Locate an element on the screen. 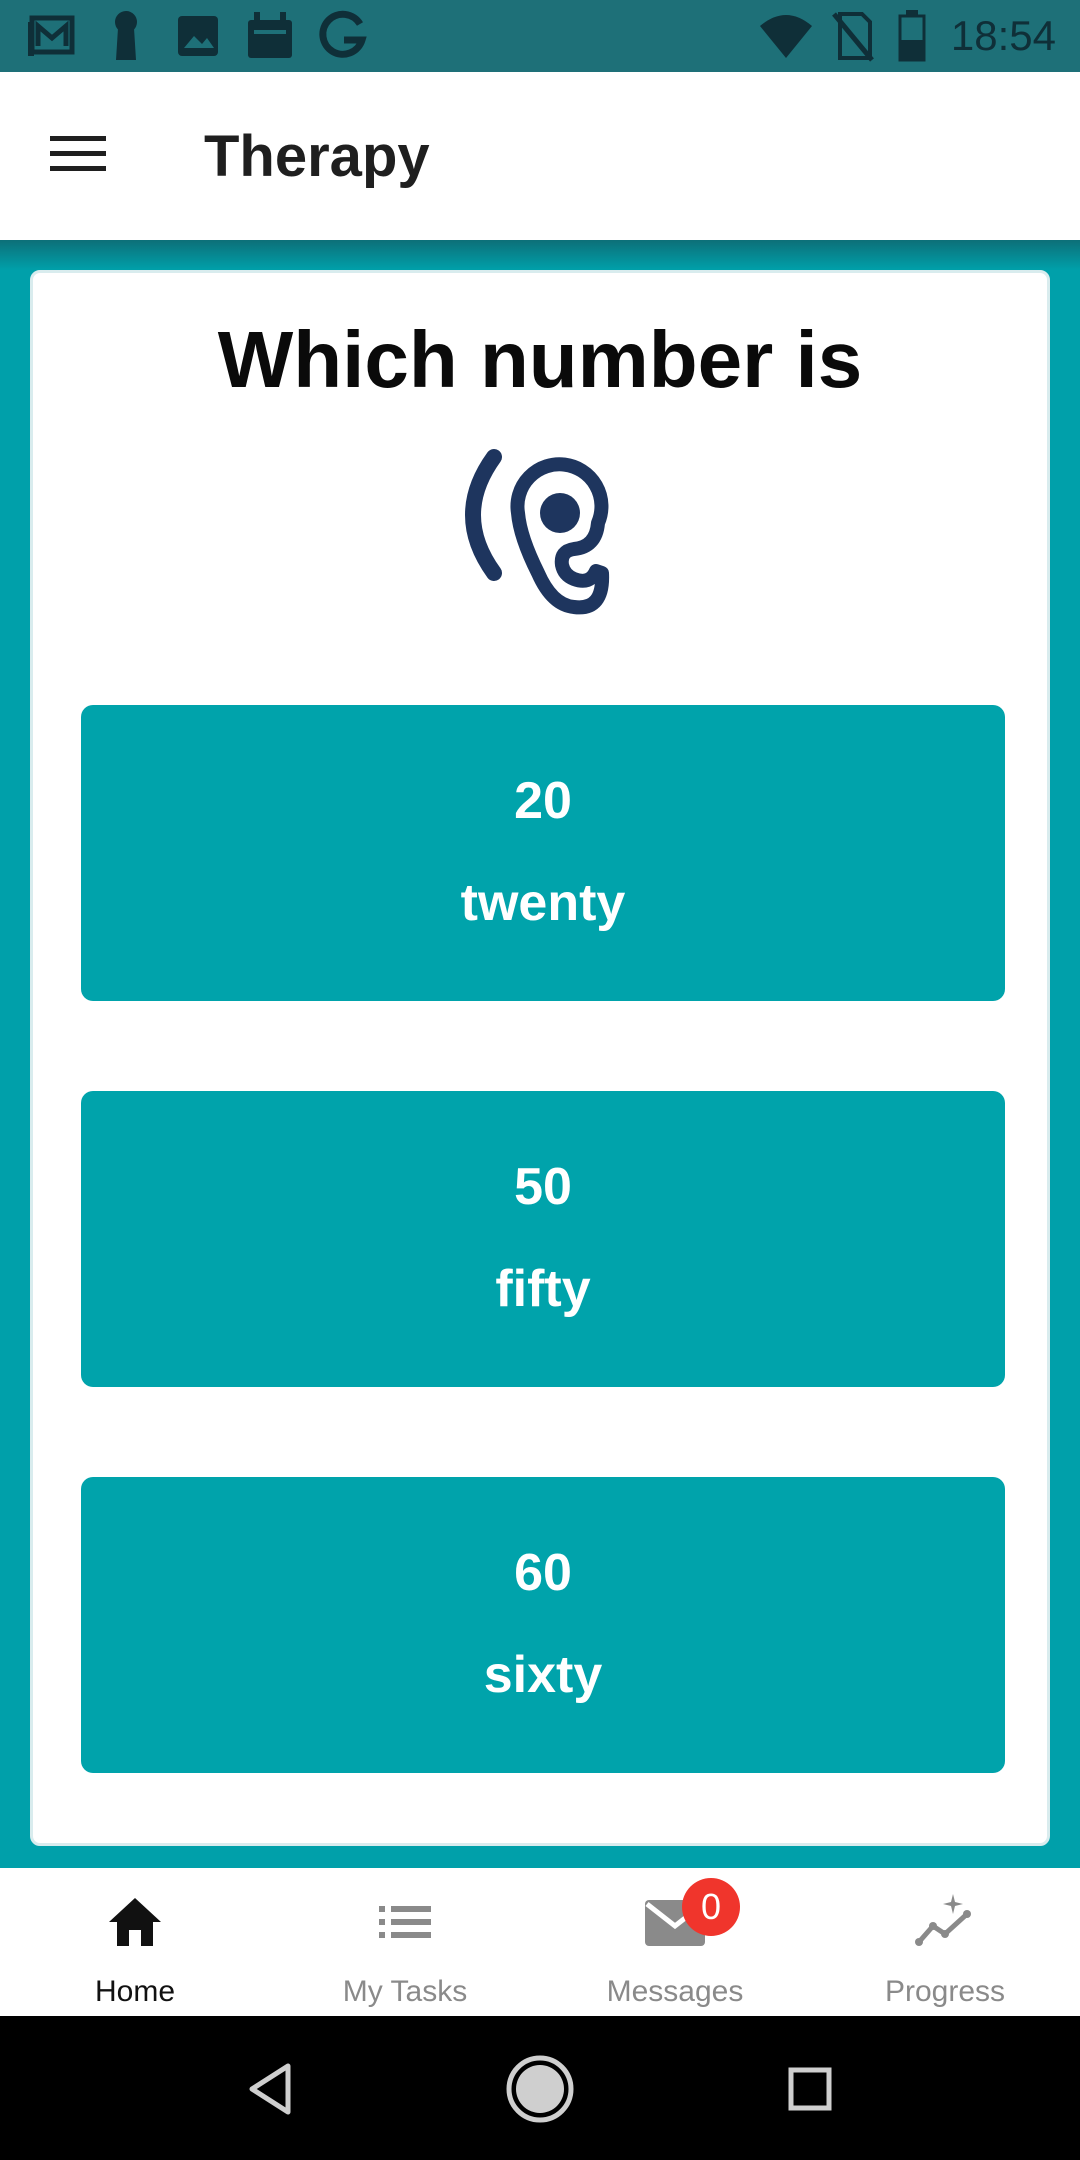  status-bar: 18:54 is located at coordinates (540, 36).